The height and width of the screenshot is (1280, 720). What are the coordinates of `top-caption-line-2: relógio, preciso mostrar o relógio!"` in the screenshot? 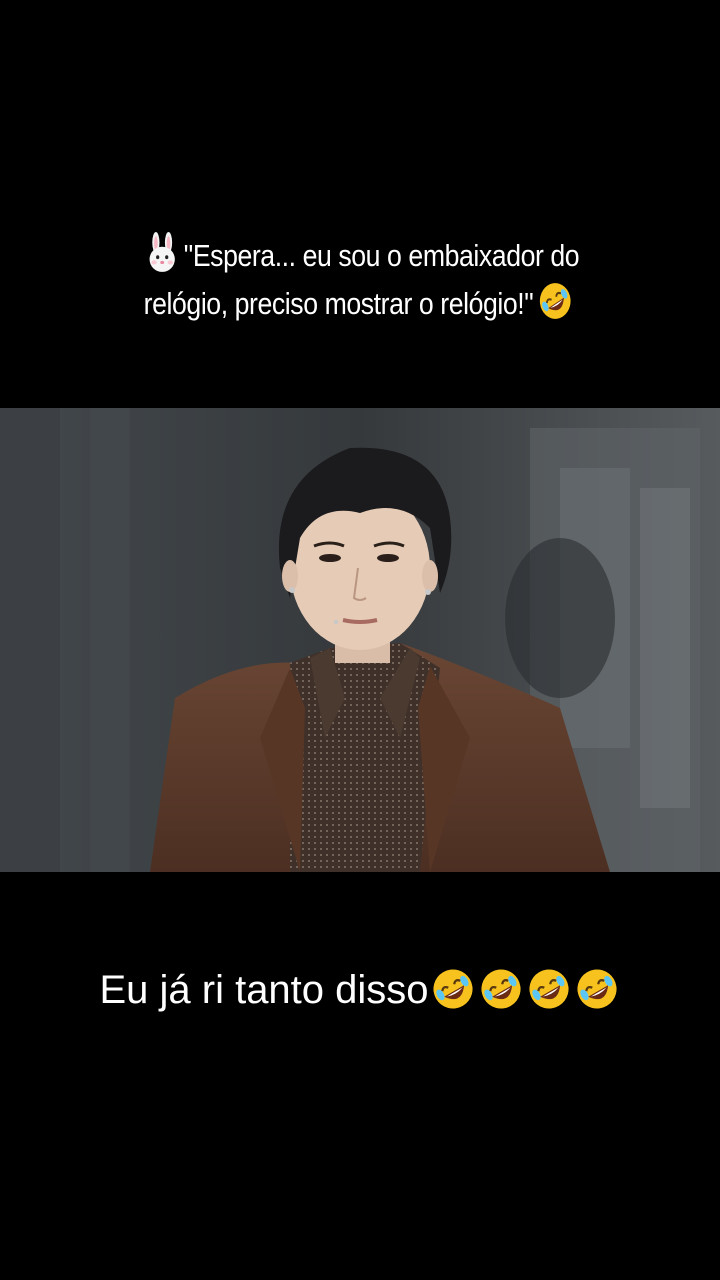 It's located at (360, 304).